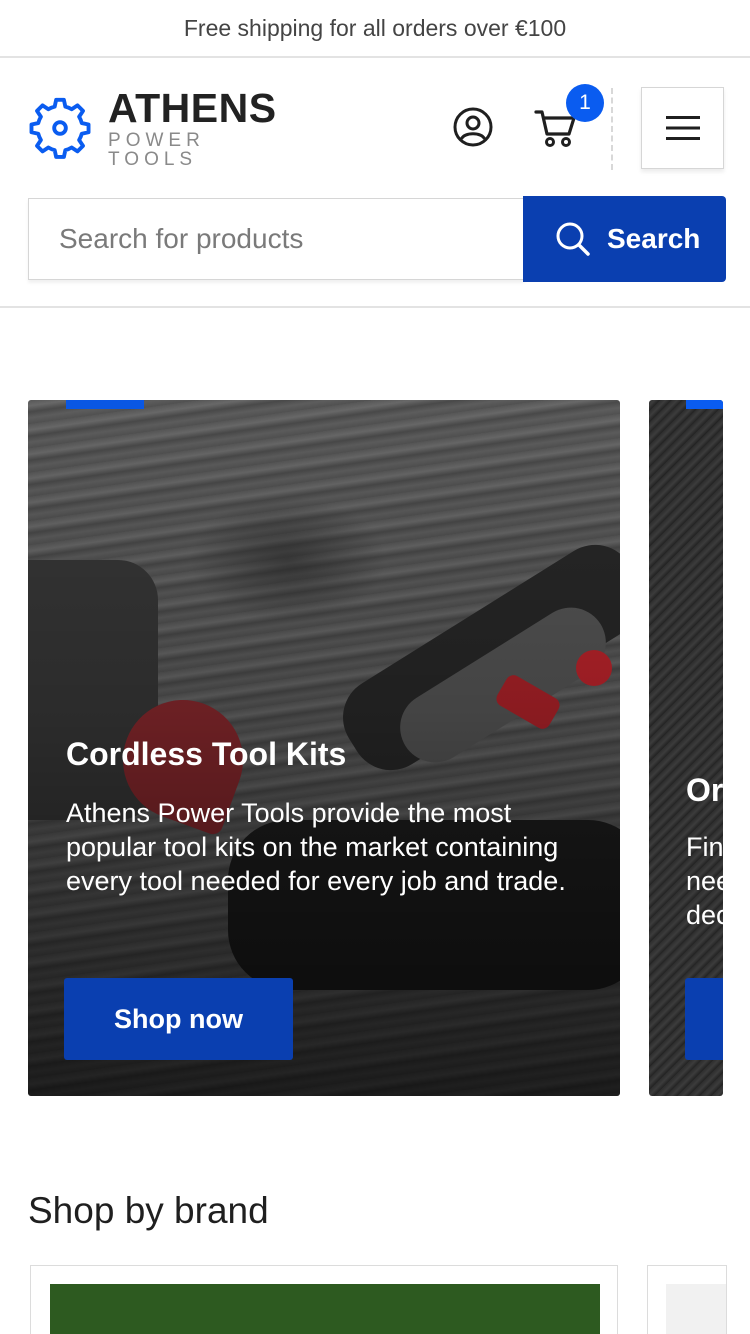  I want to click on carousel-slide: Or Fin nee dec, so click(686, 748).